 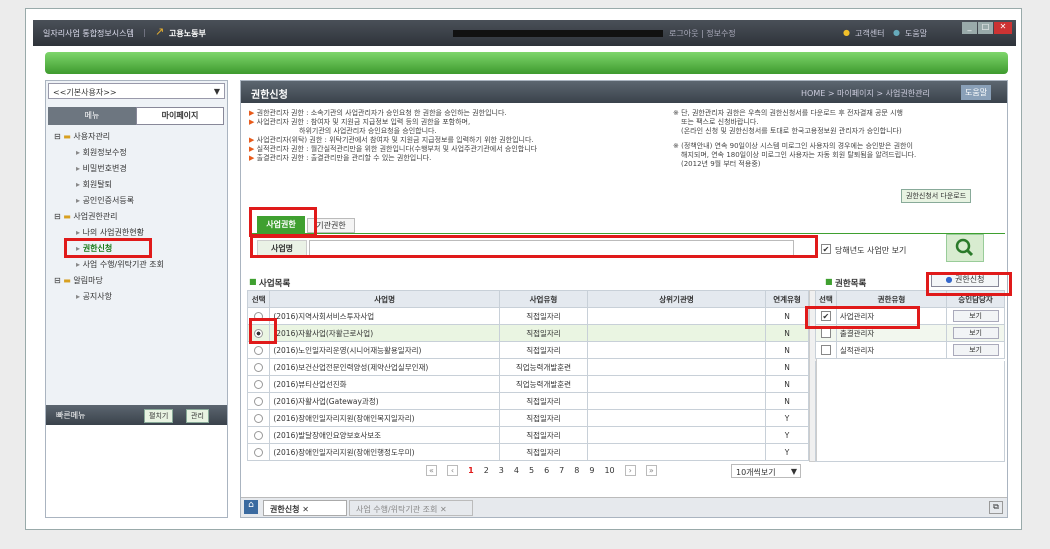 I want to click on bottom-tab-agency: 사업 수행/위탁기관 조회 ✕, so click(x=411, y=508).